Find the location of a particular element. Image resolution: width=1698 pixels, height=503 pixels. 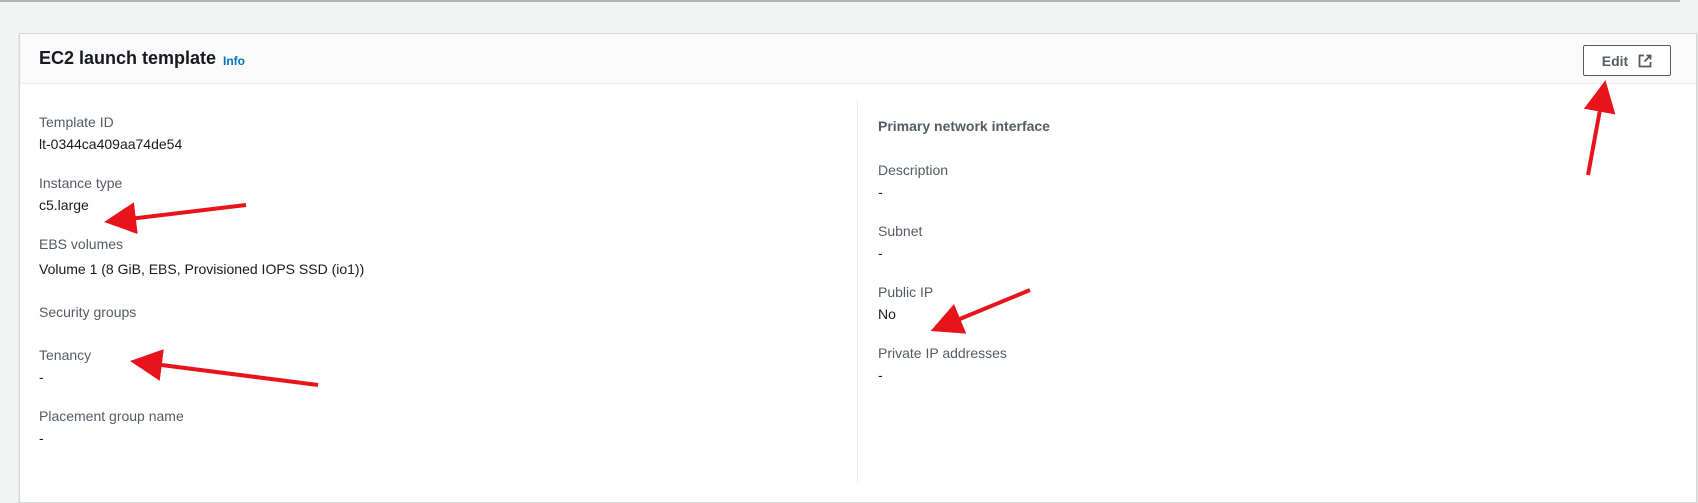

page-top-border is located at coordinates (840, 1).